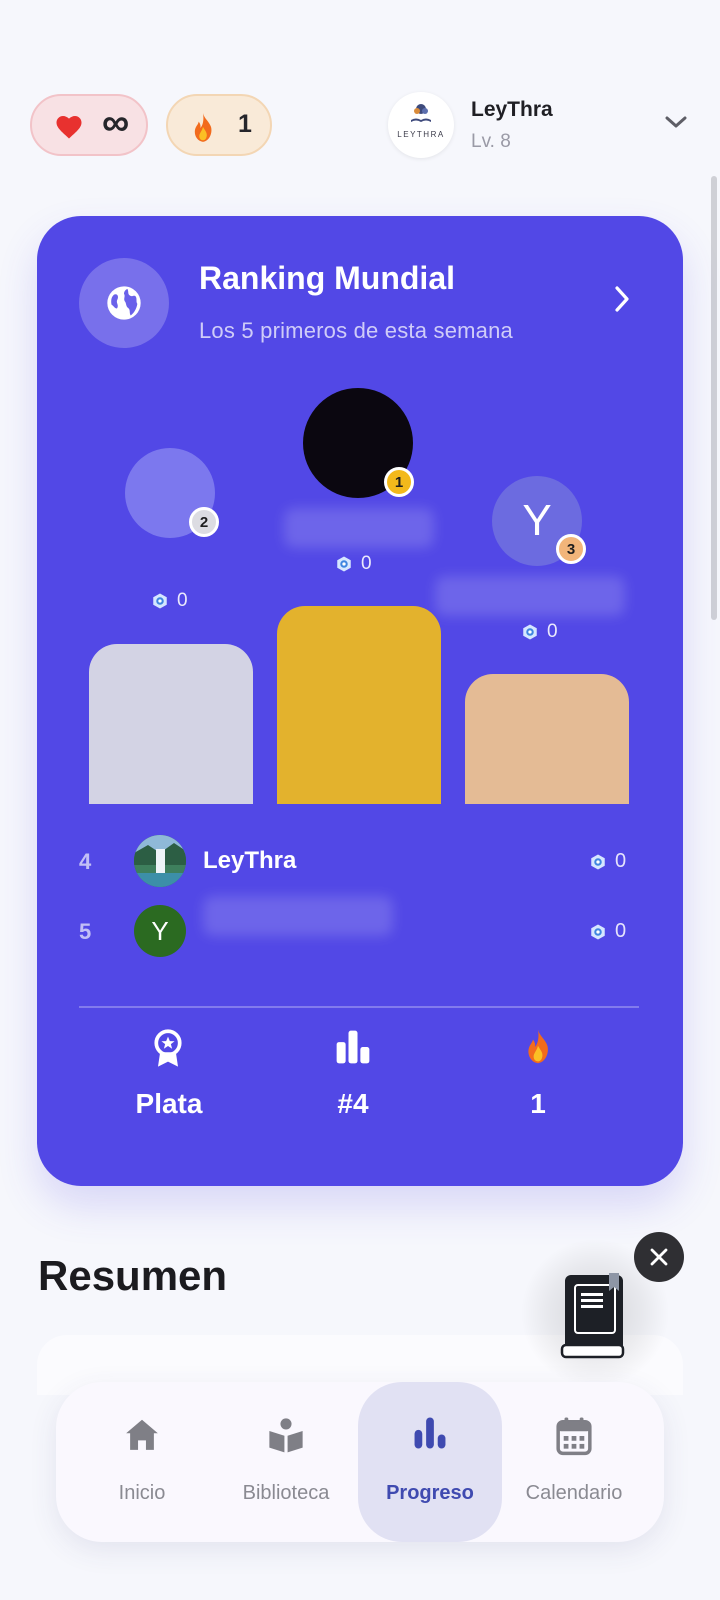 The height and width of the screenshot is (1600, 720). What do you see at coordinates (430, 1462) in the screenshot?
I see `nav-progreso: Progreso` at bounding box center [430, 1462].